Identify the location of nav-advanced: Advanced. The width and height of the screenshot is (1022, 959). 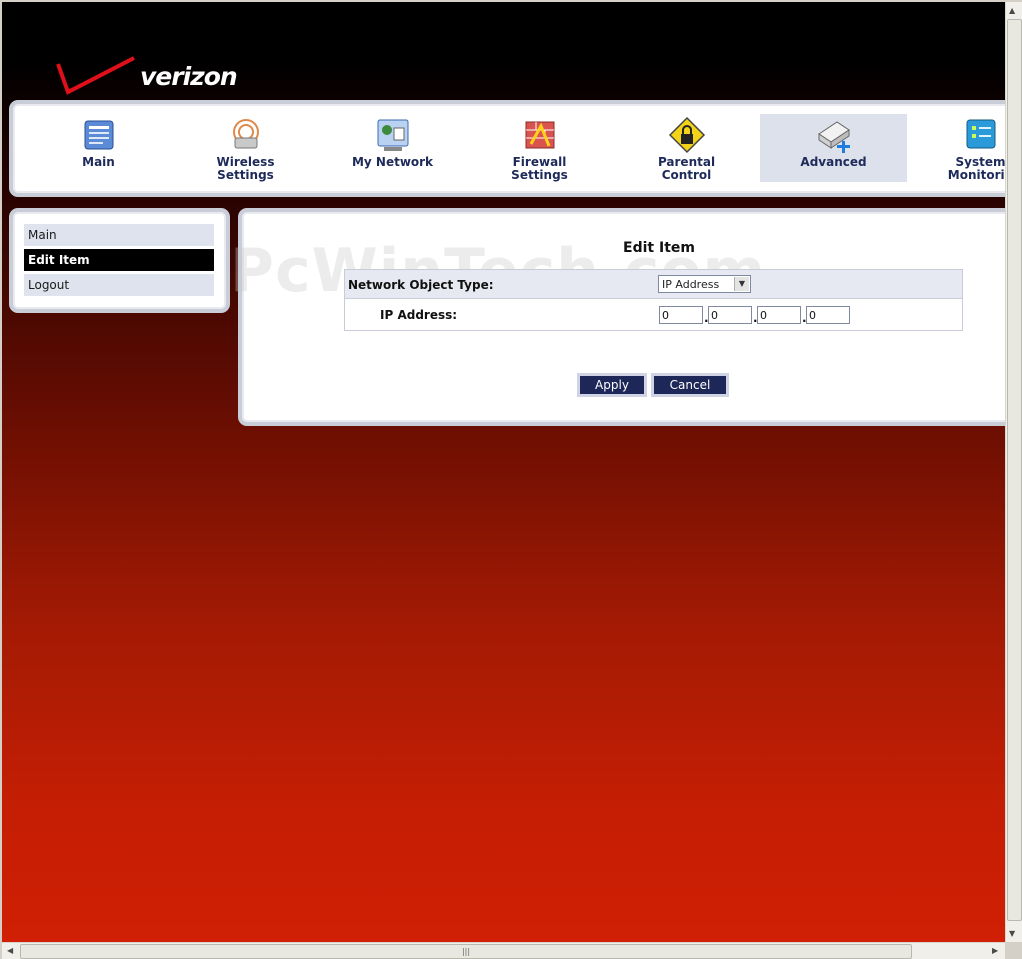
(833, 148).